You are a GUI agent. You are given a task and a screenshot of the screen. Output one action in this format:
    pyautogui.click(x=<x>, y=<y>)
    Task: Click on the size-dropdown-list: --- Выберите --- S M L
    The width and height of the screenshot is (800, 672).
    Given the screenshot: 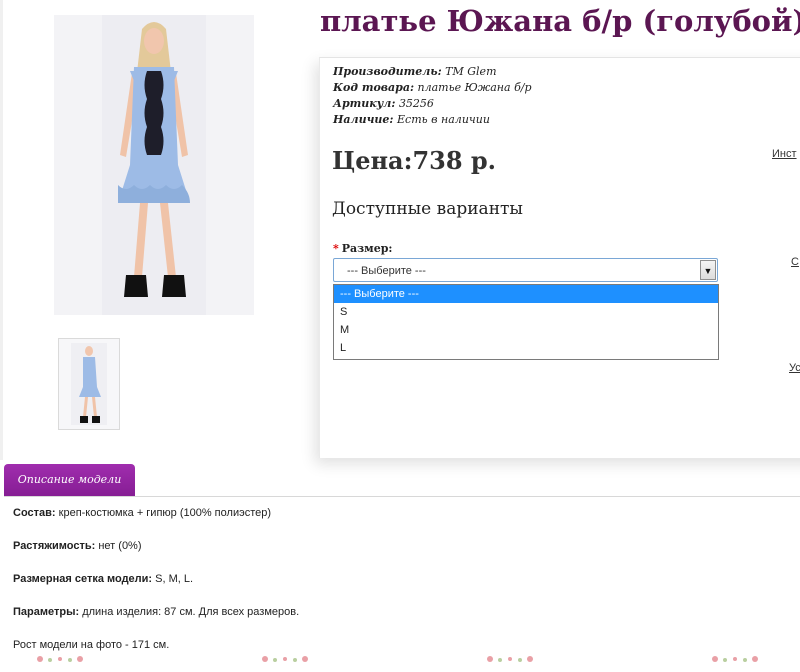 What is the action you would take?
    pyautogui.click(x=526, y=322)
    